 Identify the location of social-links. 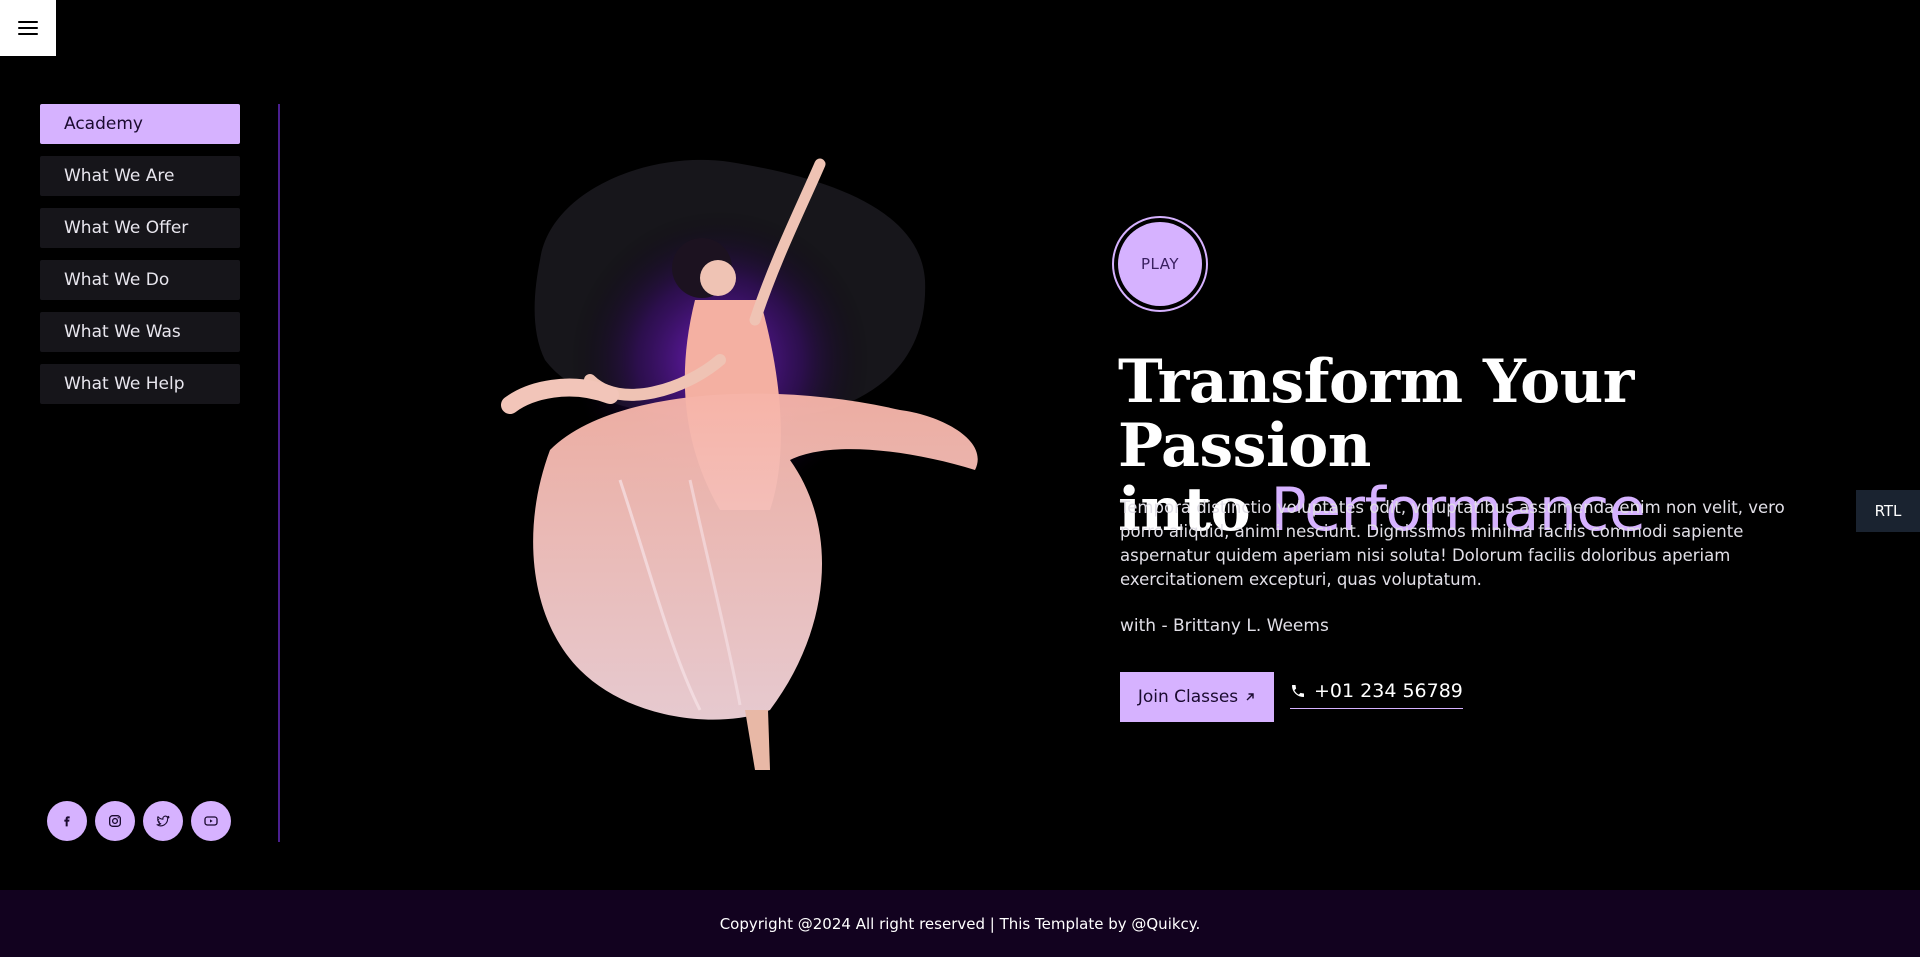
(139, 821).